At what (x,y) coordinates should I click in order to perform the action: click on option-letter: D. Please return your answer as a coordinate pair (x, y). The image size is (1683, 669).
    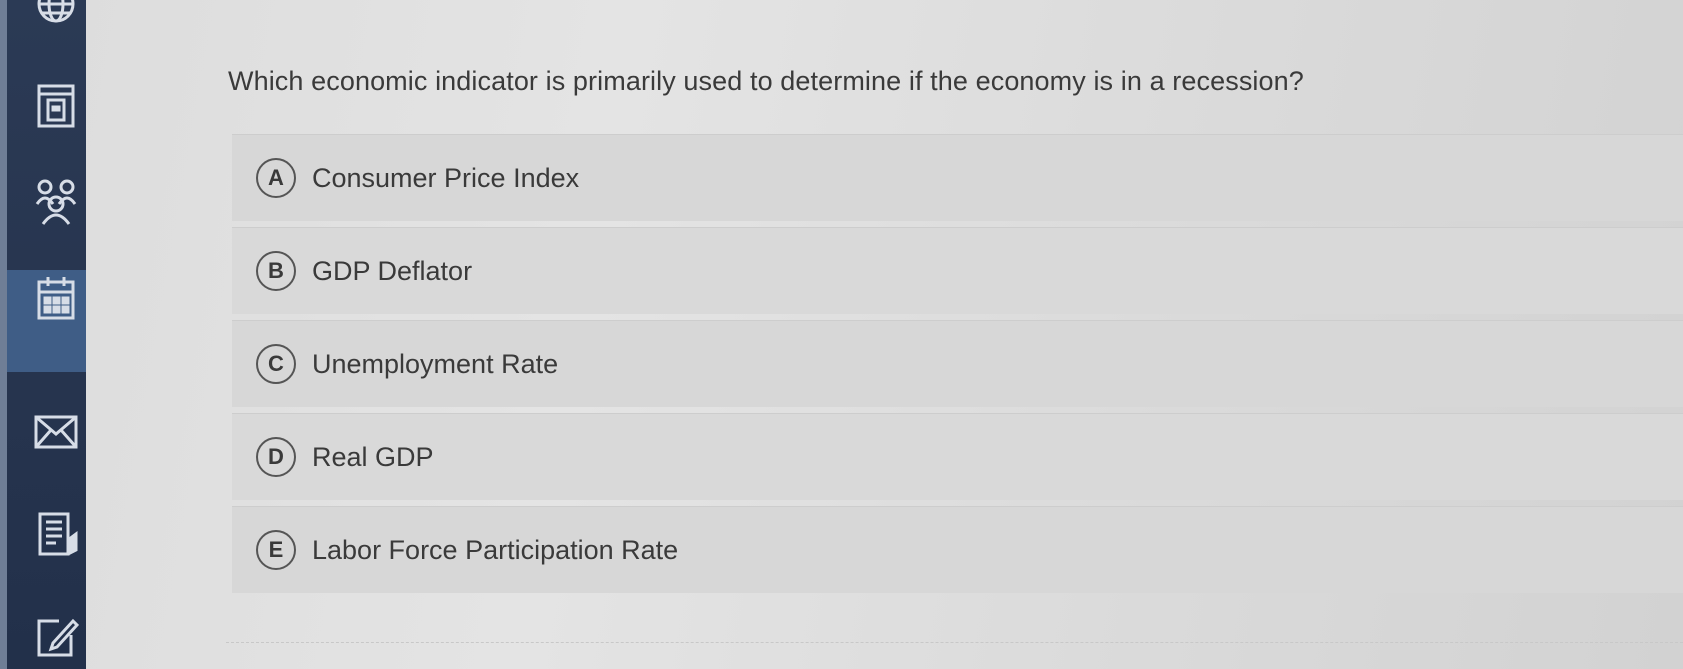
    Looking at the image, I should click on (276, 457).